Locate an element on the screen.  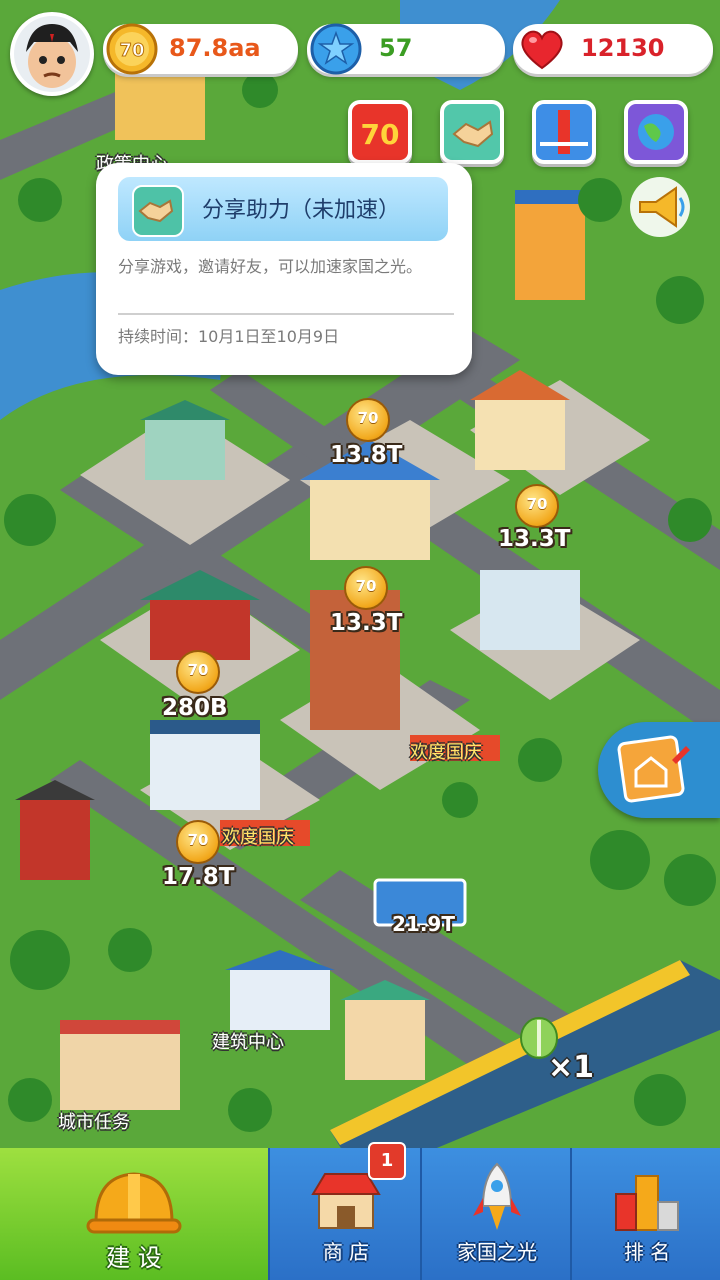
70-icon: 70 is located at coordinates (380, 132).